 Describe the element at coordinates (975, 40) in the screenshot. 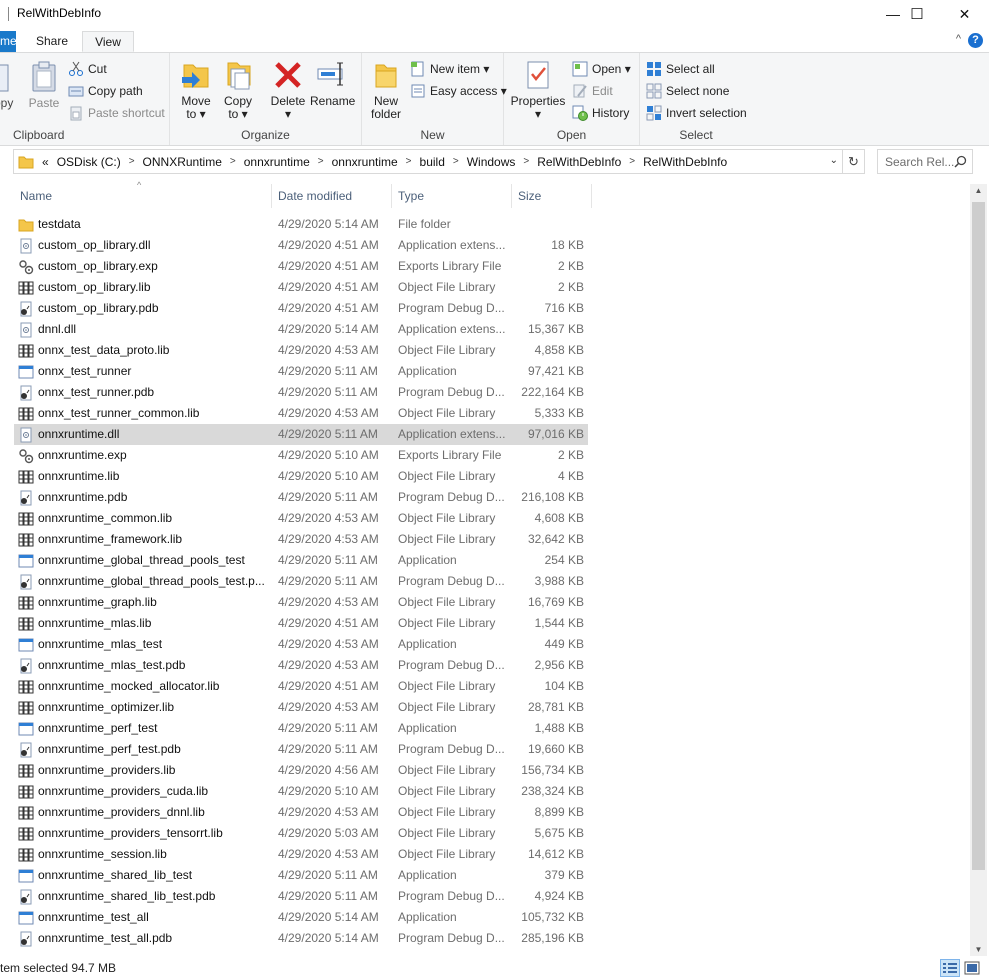

I see `help-icon: ?` at that location.